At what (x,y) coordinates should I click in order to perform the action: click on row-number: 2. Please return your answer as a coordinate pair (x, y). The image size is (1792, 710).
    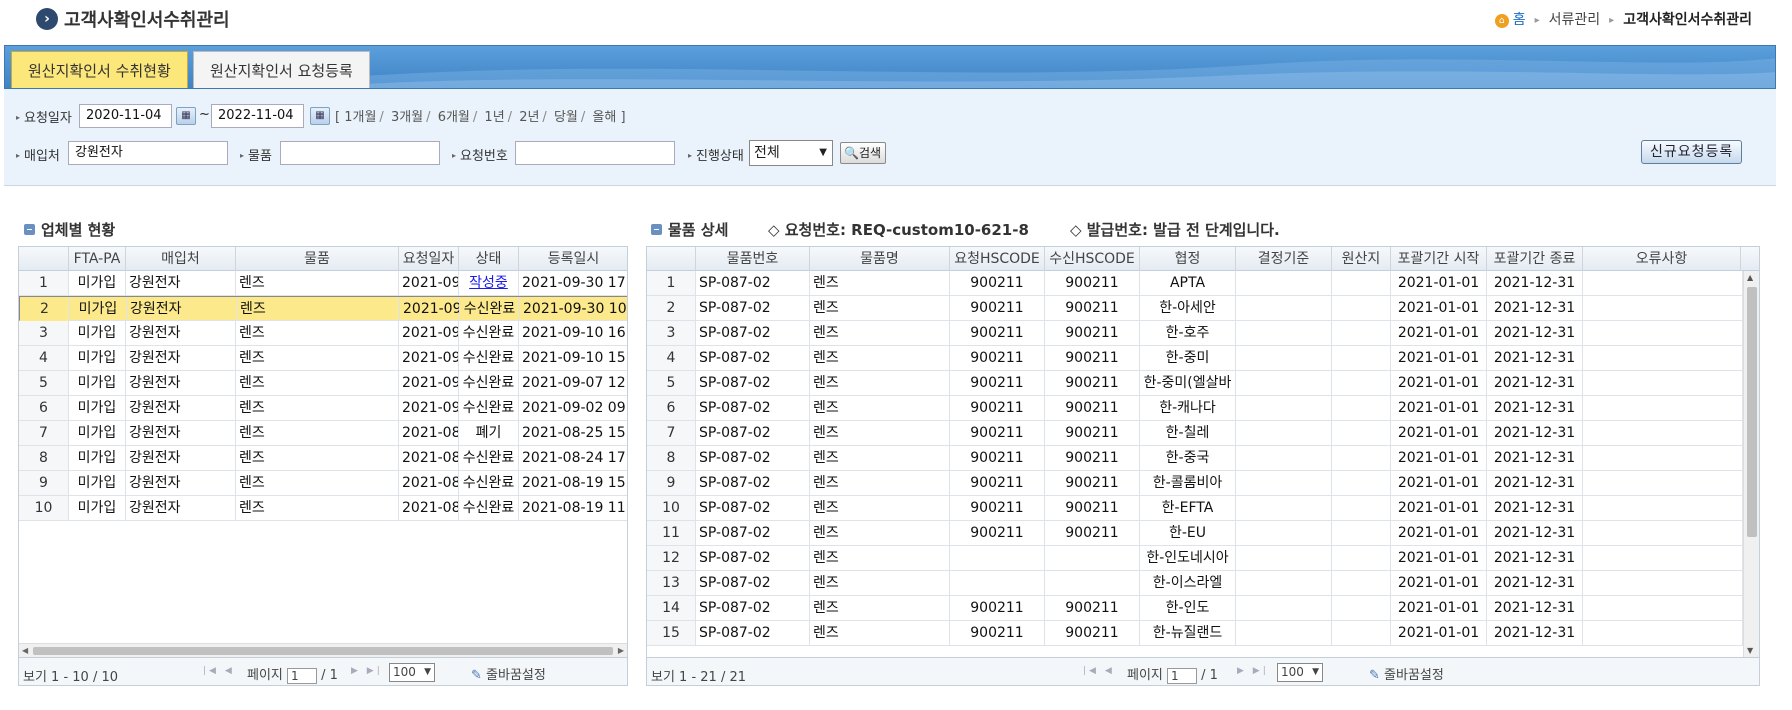
    Looking at the image, I should click on (45, 309).